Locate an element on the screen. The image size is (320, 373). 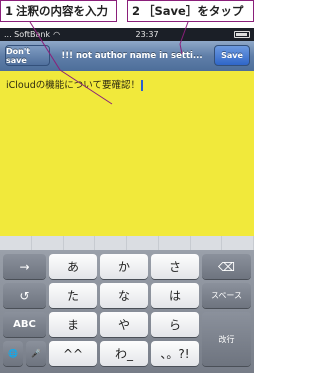
key-ka: か is located at coordinates (124, 266).